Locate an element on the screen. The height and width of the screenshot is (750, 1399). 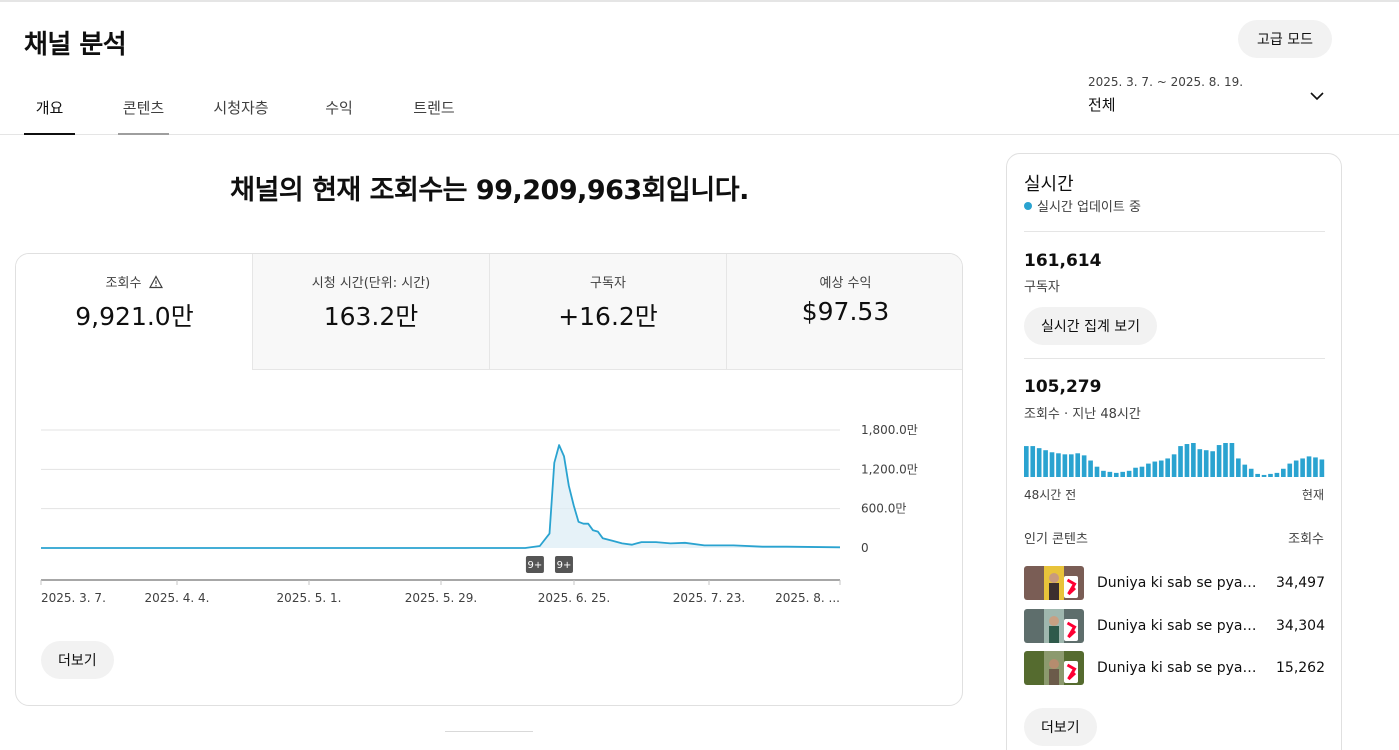
video-views: 34,304 is located at coordinates (1300, 626).